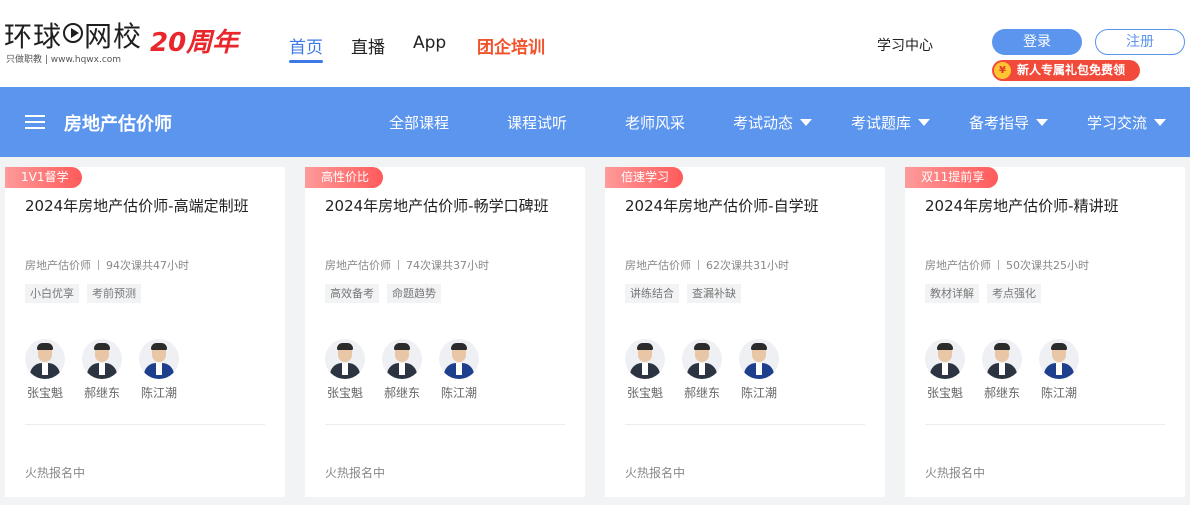 The height and width of the screenshot is (505, 1190). I want to click on course-meta: 房地产估价师 94次课共47小时, so click(107, 265).